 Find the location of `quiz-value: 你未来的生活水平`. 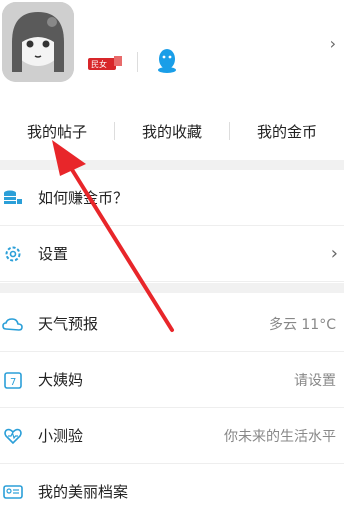

quiz-value: 你未来的生活水平 is located at coordinates (280, 436).